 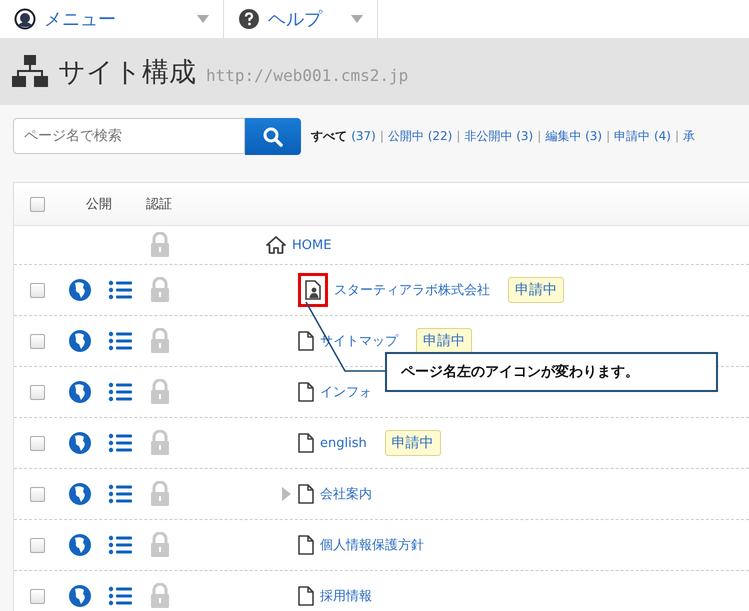 I want to click on nav-label: ヘルプ, so click(x=295, y=19).